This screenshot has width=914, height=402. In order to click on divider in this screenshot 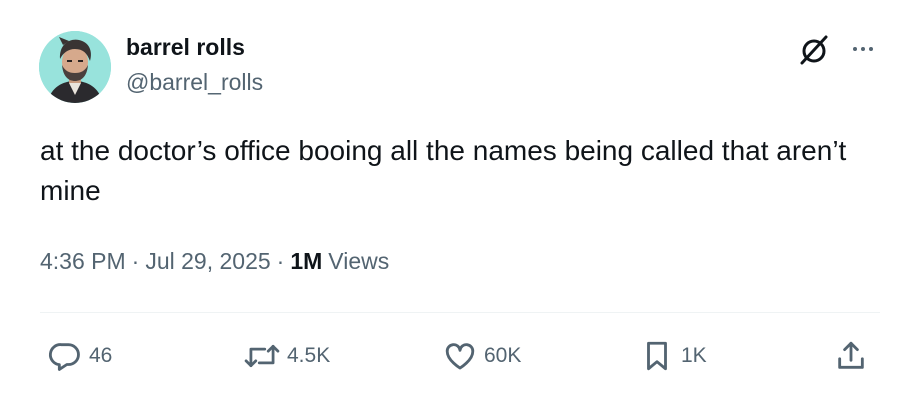, I will do `click(460, 312)`.